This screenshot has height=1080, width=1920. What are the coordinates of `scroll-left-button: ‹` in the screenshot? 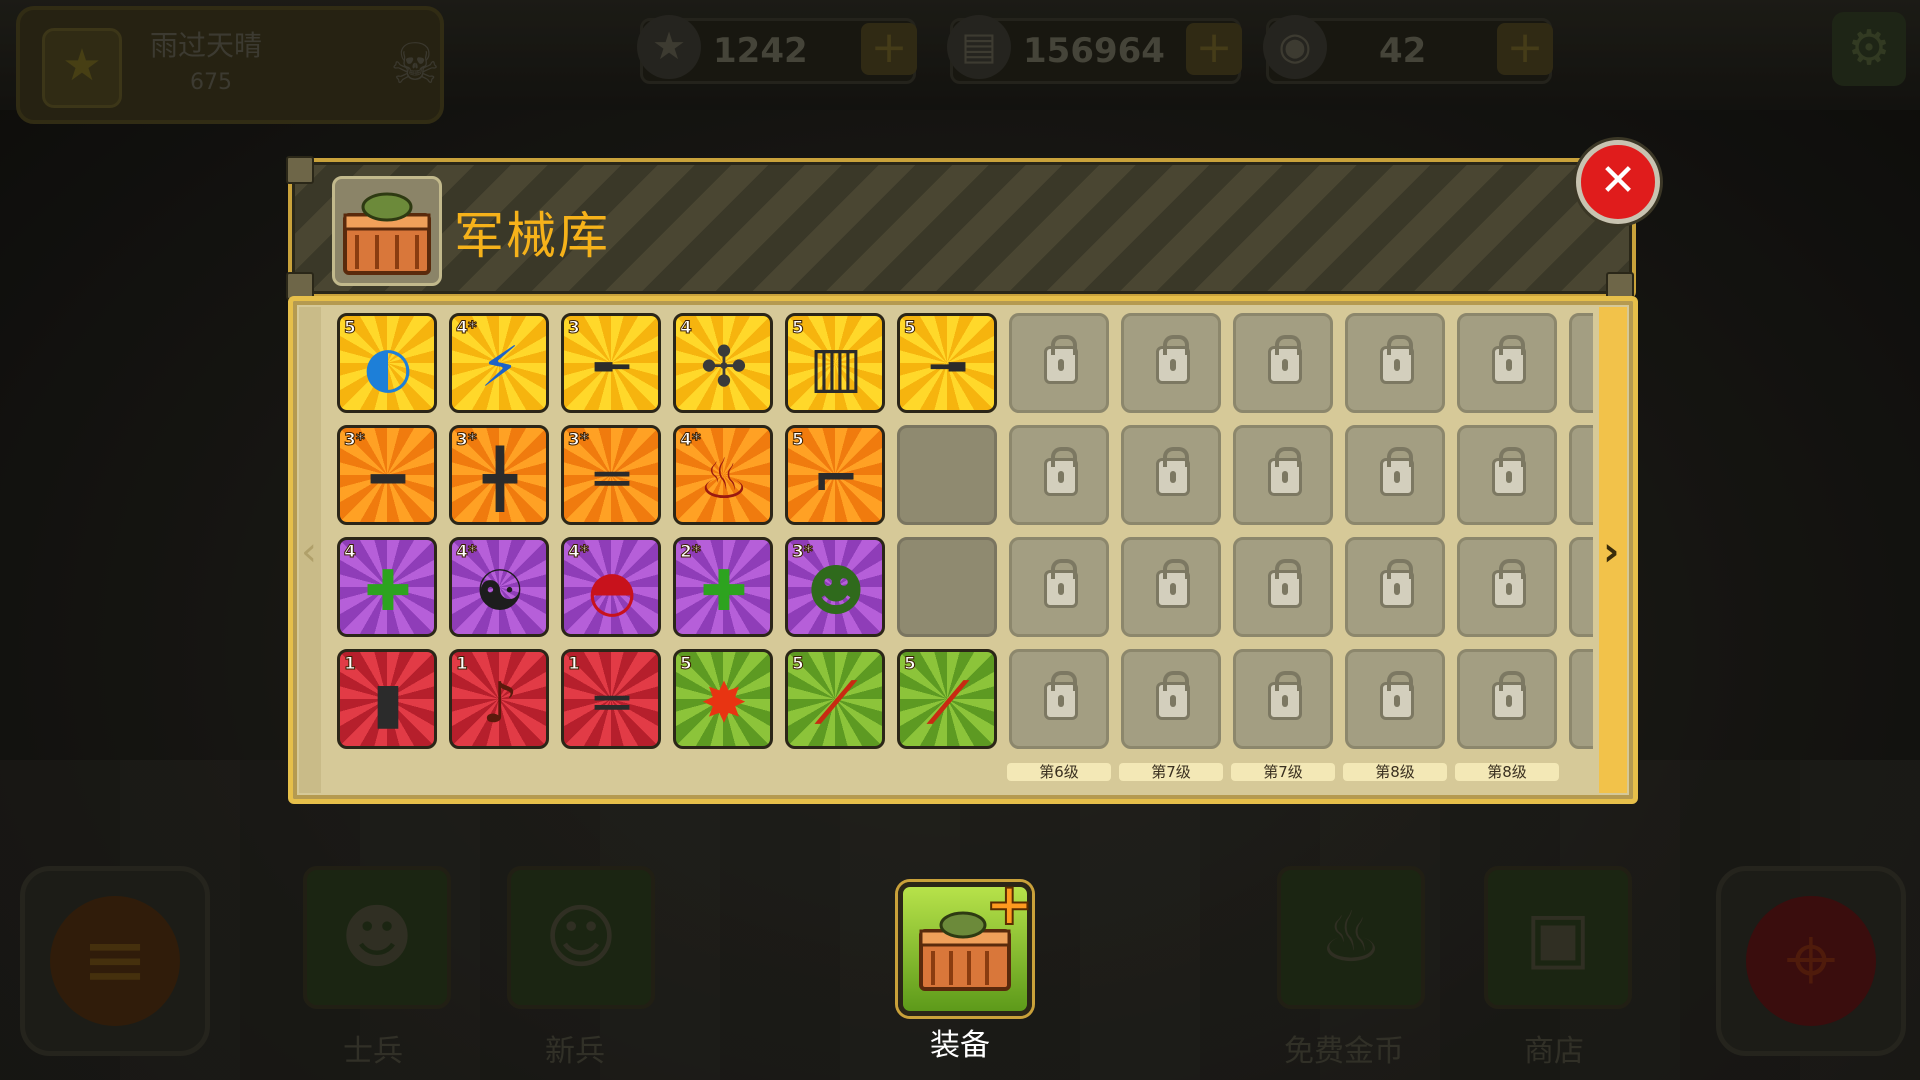 It's located at (309, 552).